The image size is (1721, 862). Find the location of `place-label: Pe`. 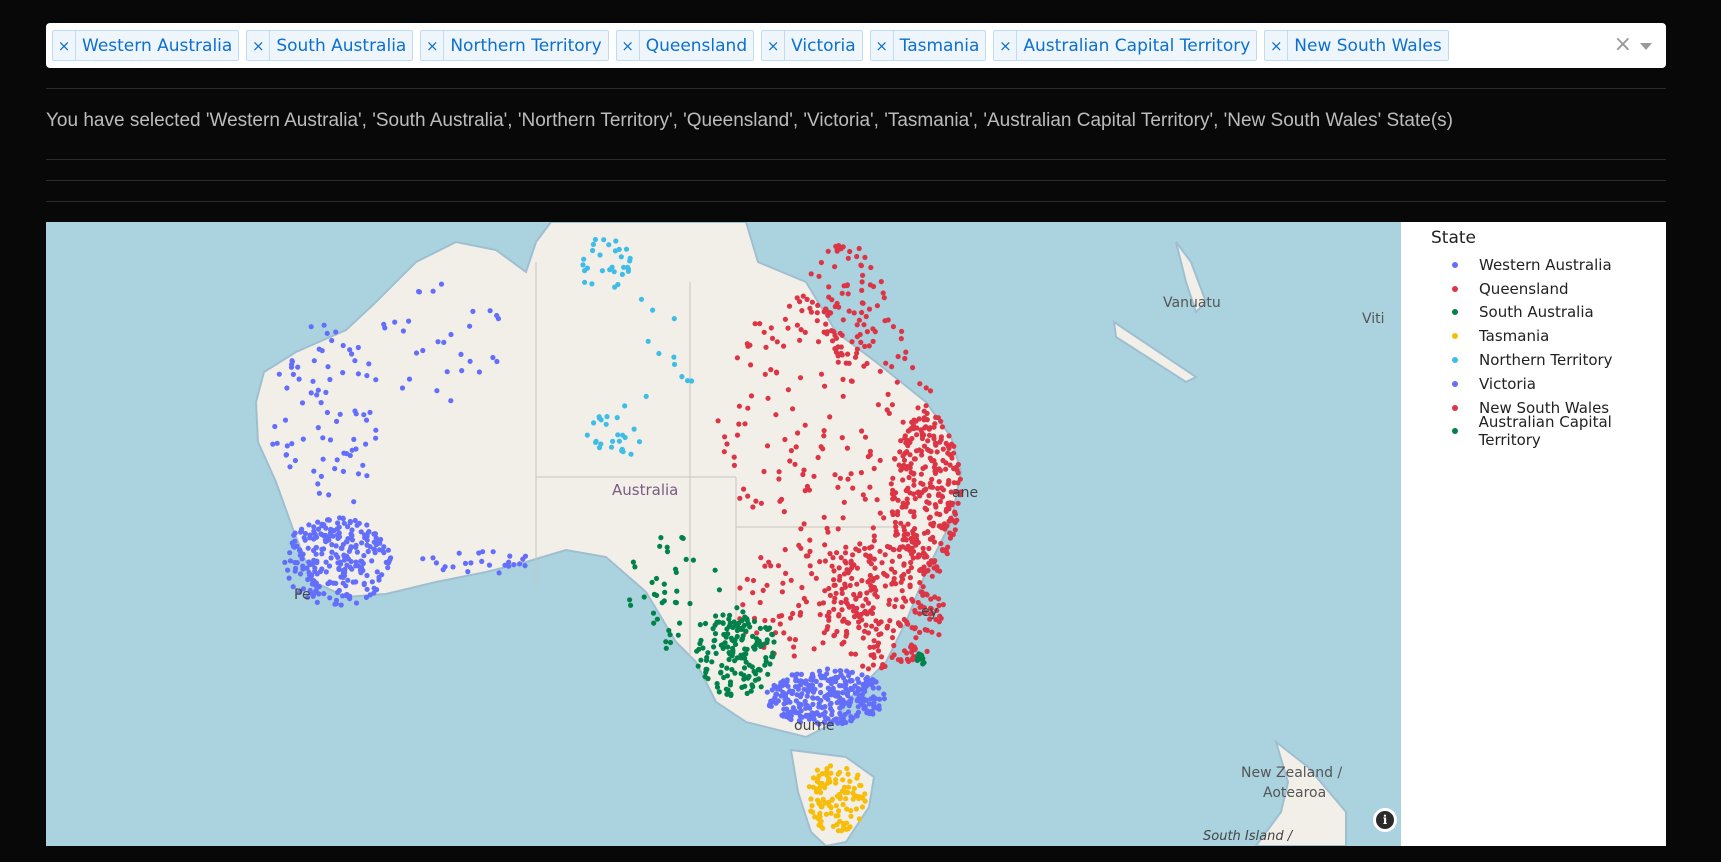

place-label: Pe is located at coordinates (302, 595).